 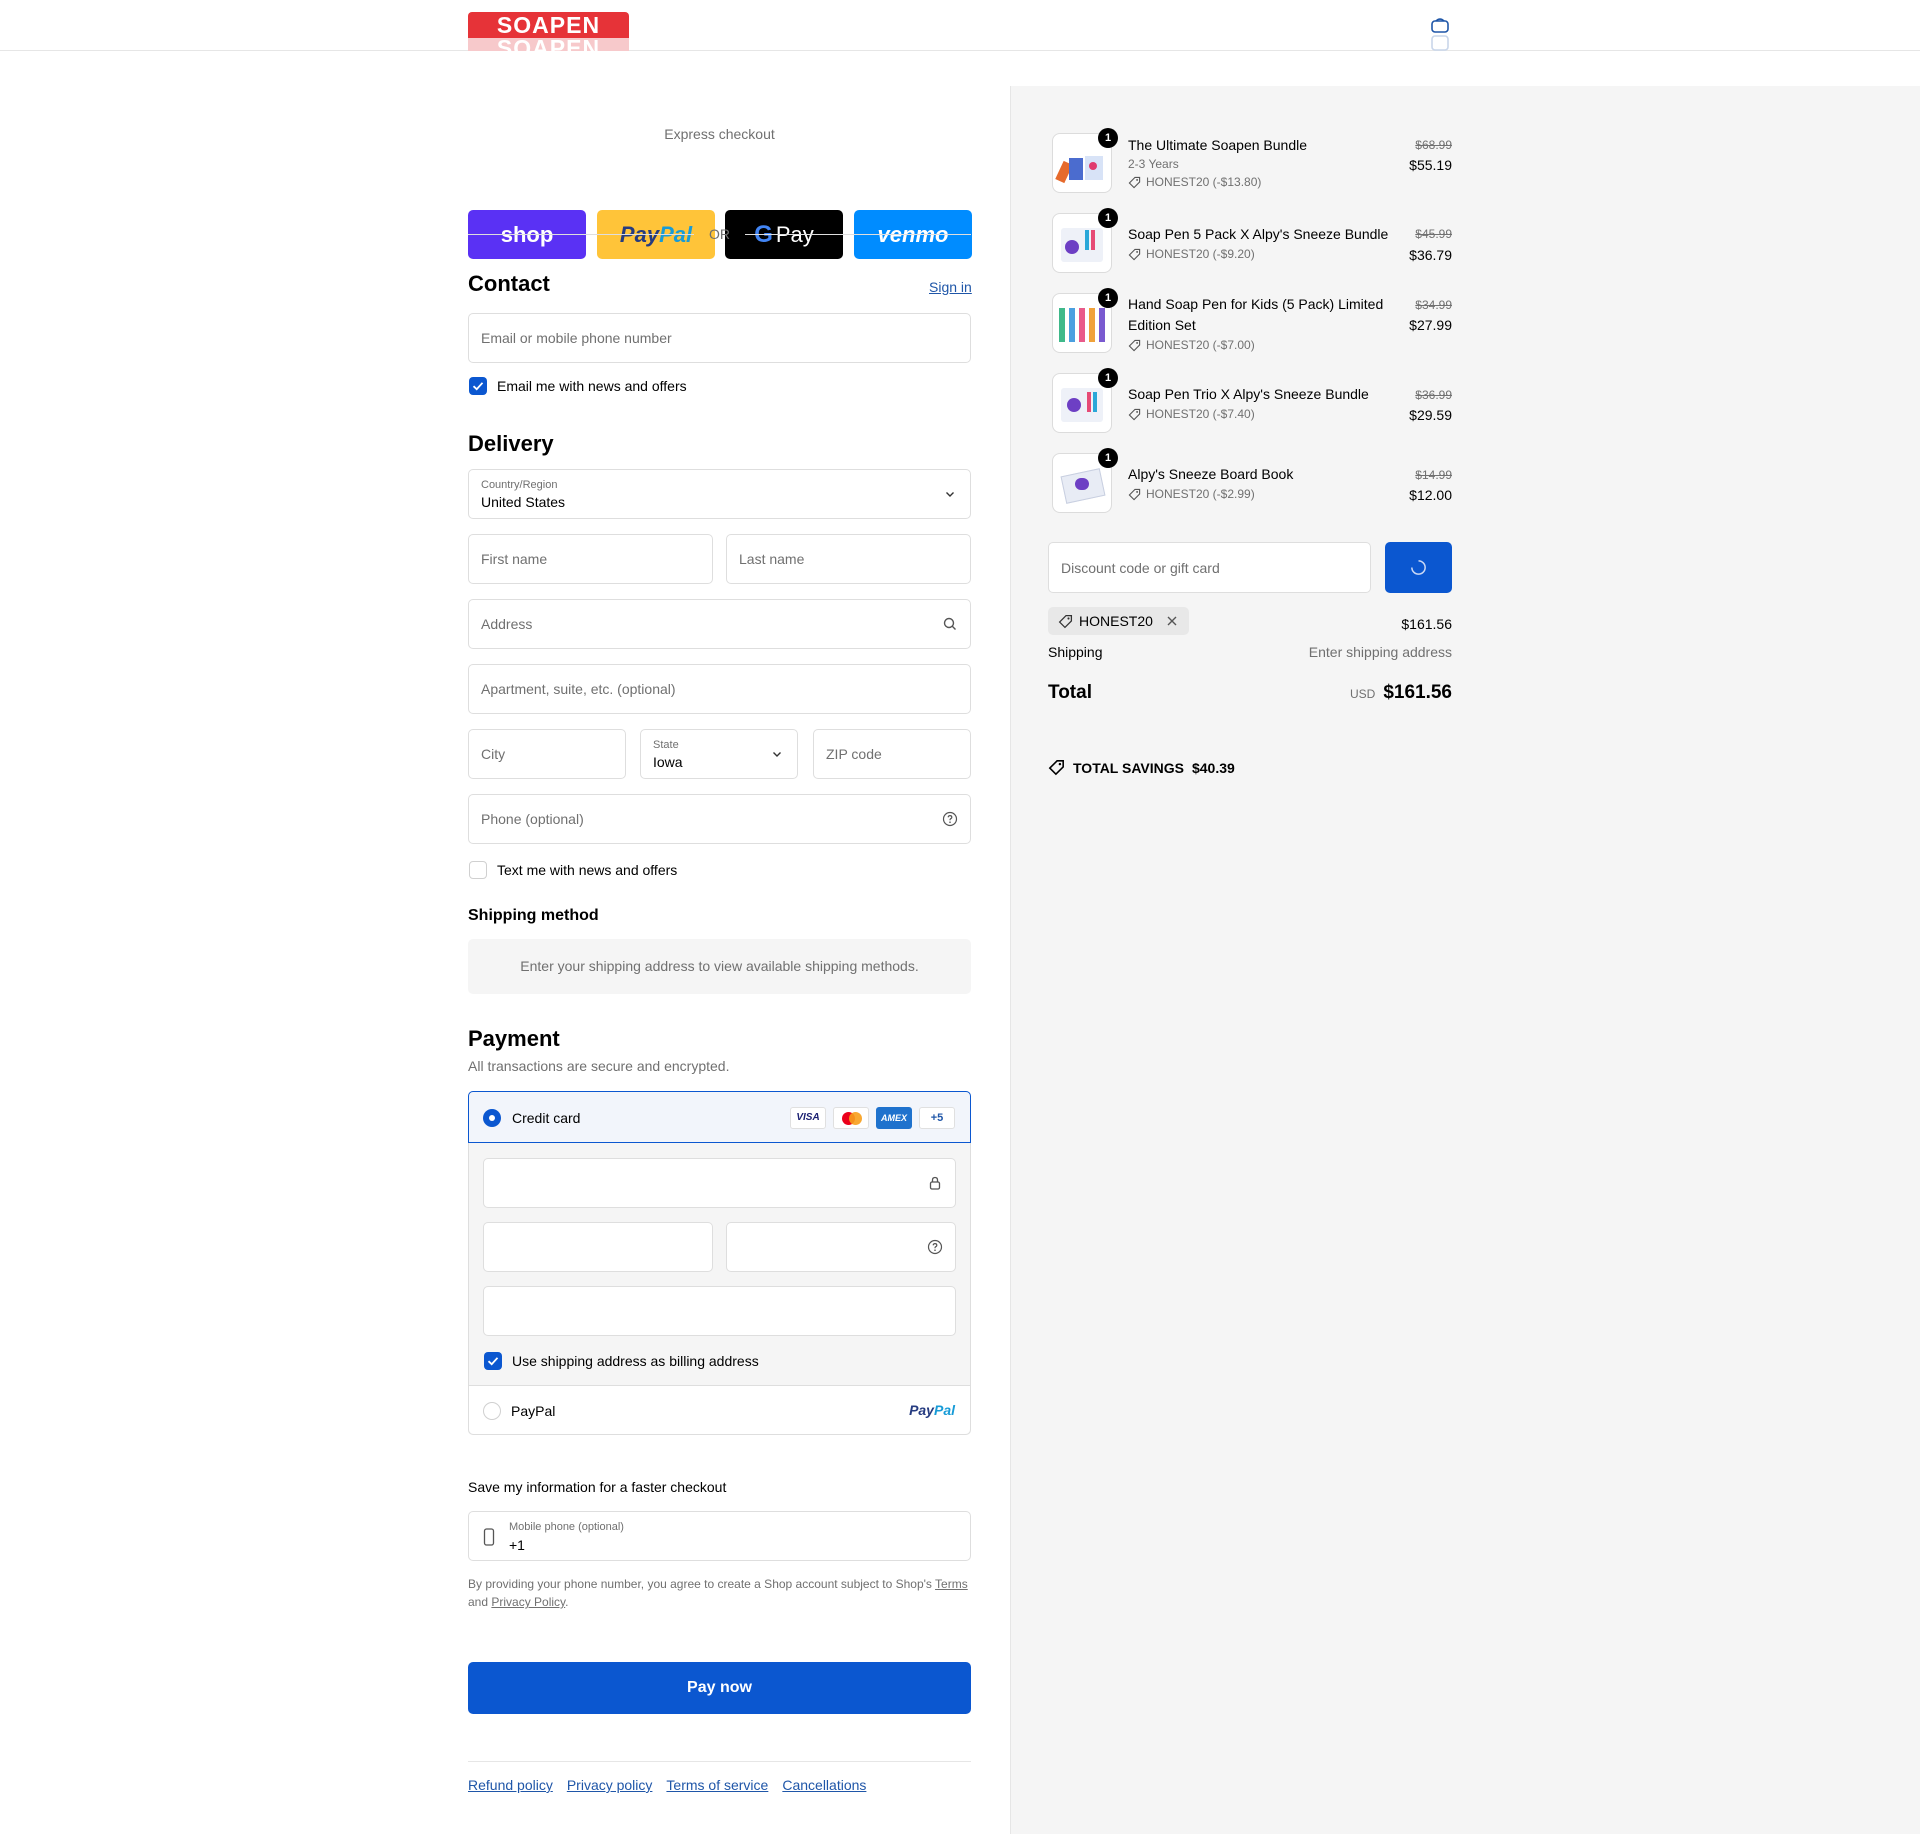 I want to click on last-name-field: Last name, so click(x=848, y=559).